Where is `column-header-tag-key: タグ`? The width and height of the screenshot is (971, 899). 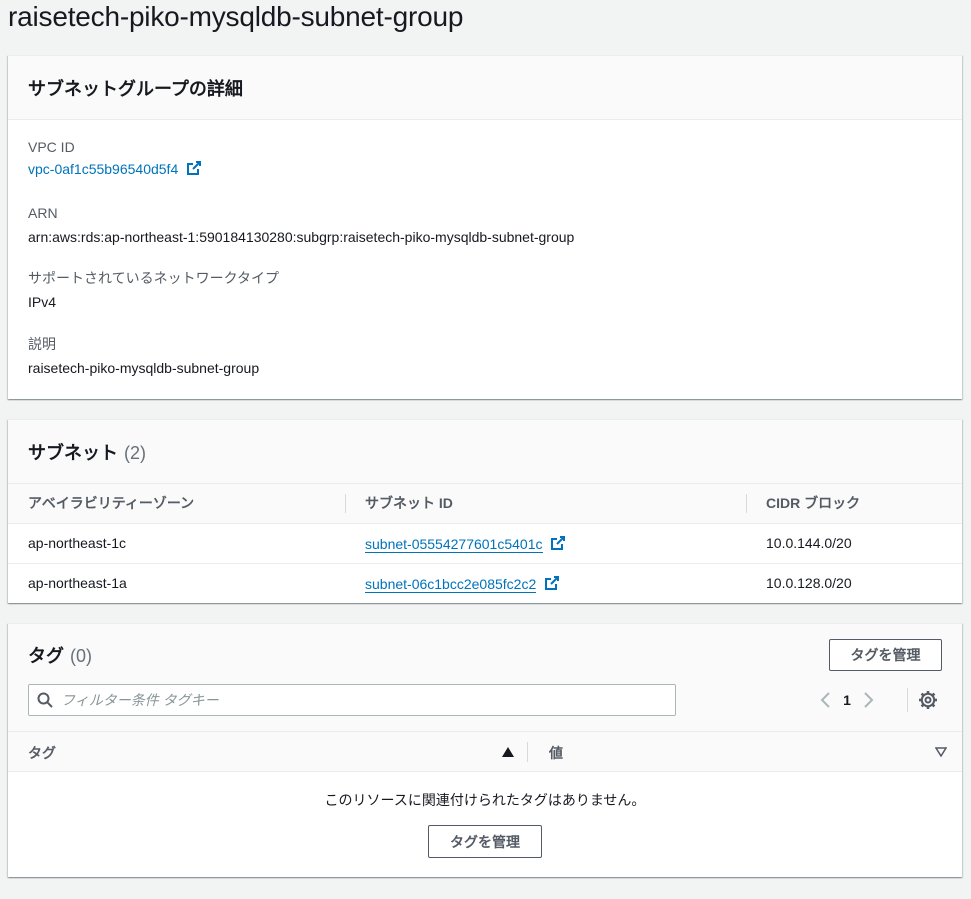
column-header-tag-key: タグ is located at coordinates (42, 753).